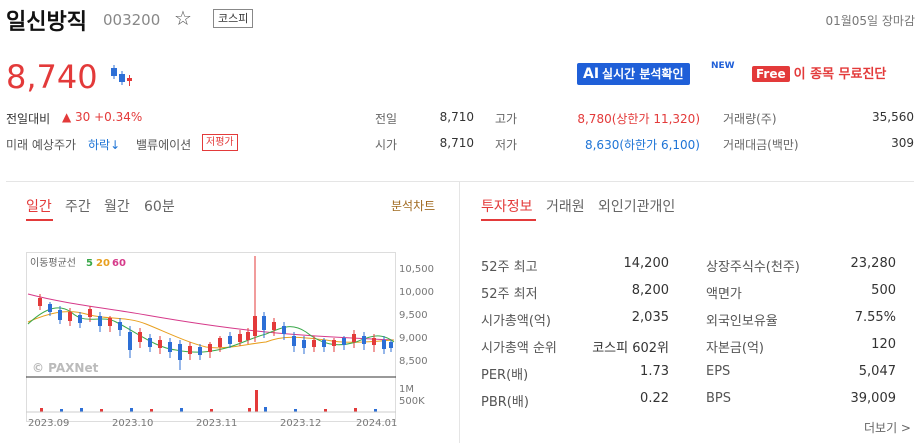 The width and height of the screenshot is (921, 443). I want to click on info-label-capital: 자본금(억), so click(735, 348).